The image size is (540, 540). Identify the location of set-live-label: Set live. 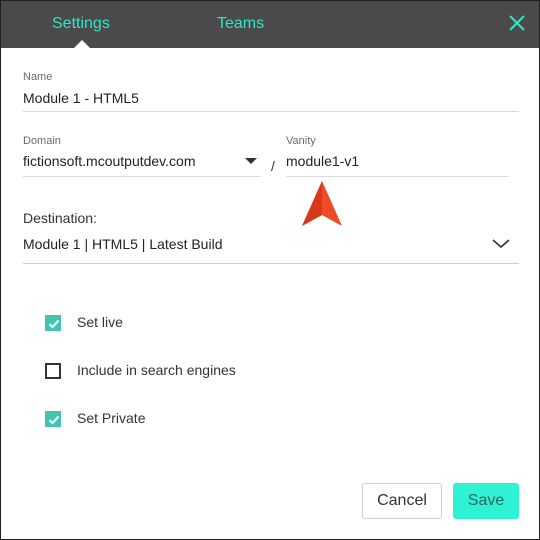
(100, 322).